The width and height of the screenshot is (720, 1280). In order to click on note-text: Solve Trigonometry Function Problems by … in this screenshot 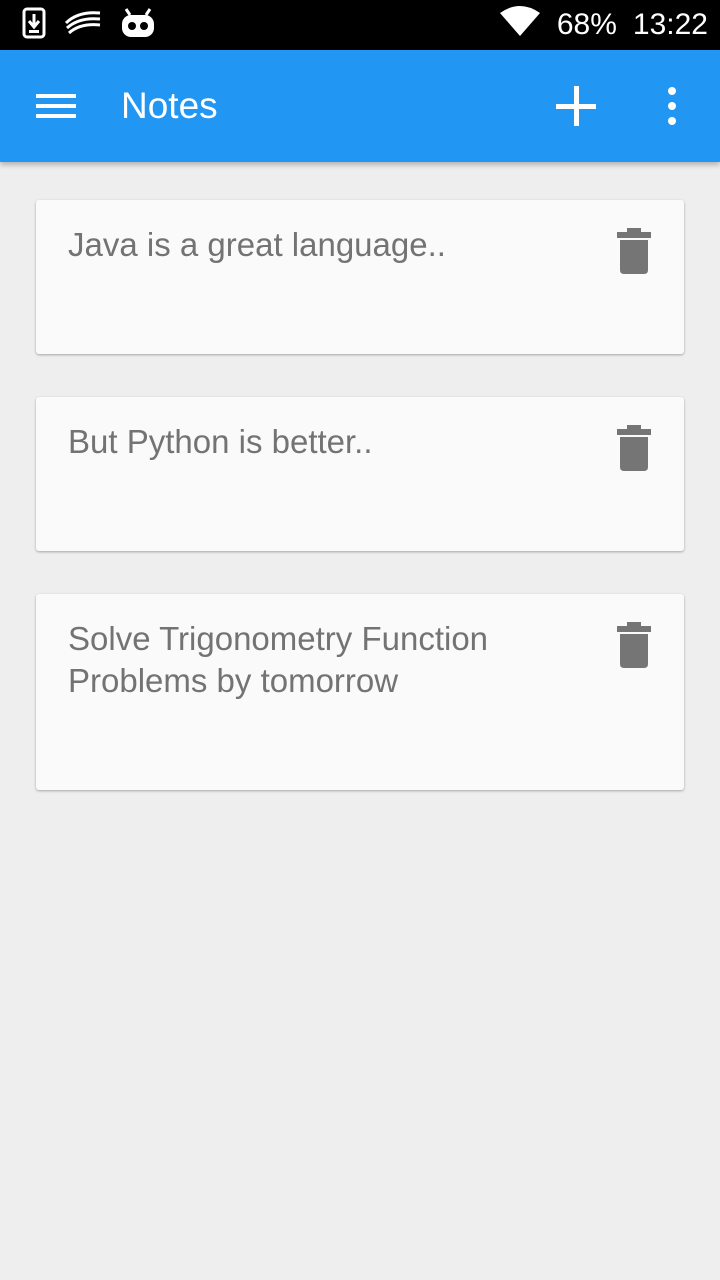, I will do `click(278, 659)`.